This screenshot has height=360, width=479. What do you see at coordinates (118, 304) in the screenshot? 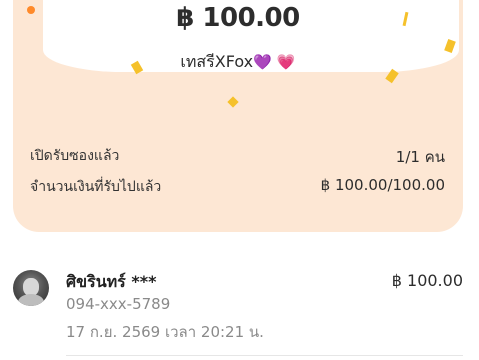
I see `claimer-phone: 094-xxx-5789` at bounding box center [118, 304].